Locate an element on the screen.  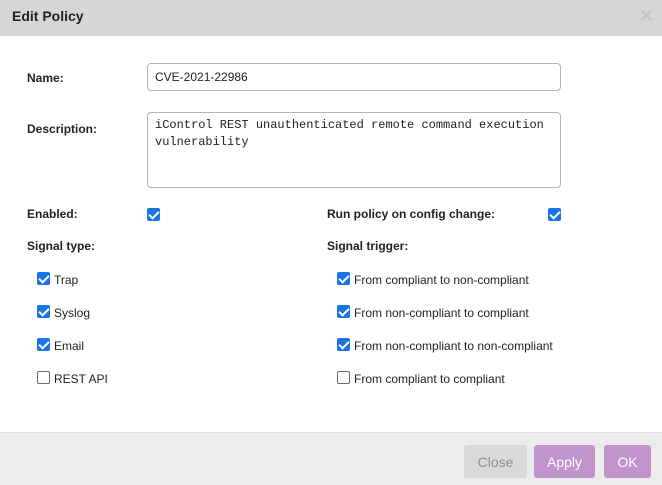
email-label: Email is located at coordinates (69, 346).